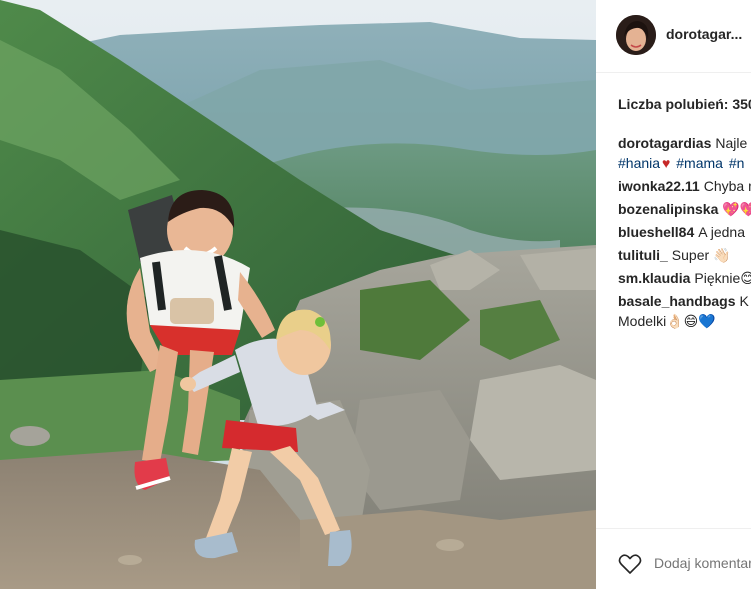 This screenshot has width=751, height=589. Describe the element at coordinates (656, 232) in the screenshot. I see `comment-author: blueshell84` at that location.